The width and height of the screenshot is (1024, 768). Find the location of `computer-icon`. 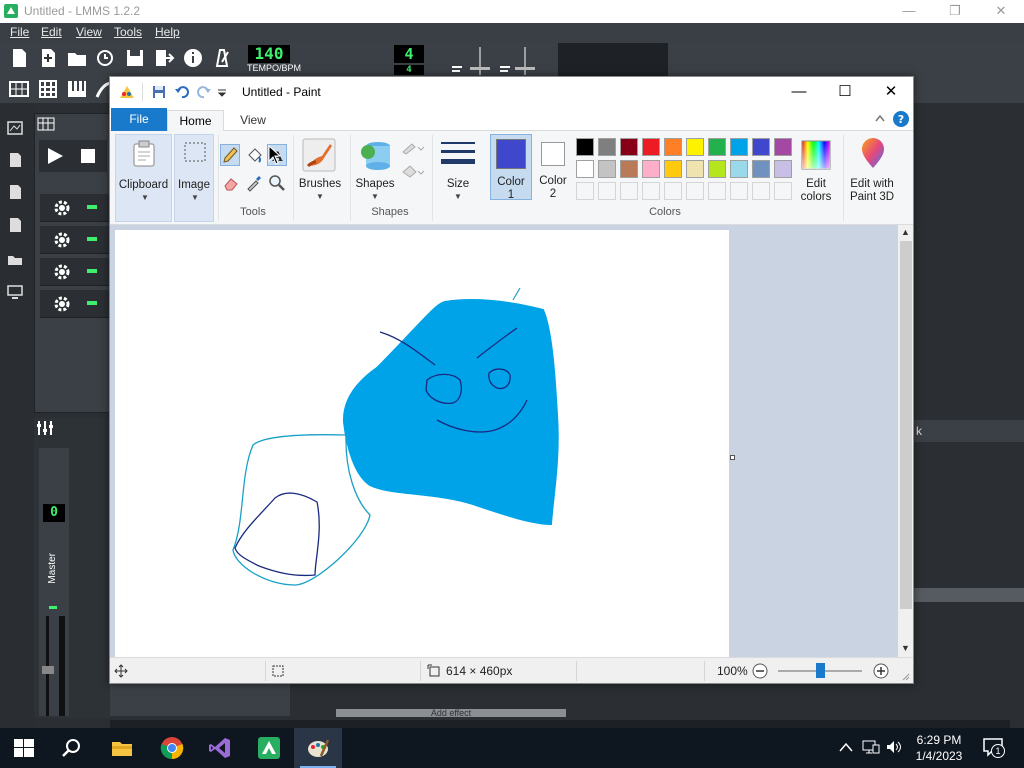

computer-icon is located at coordinates (15, 292).